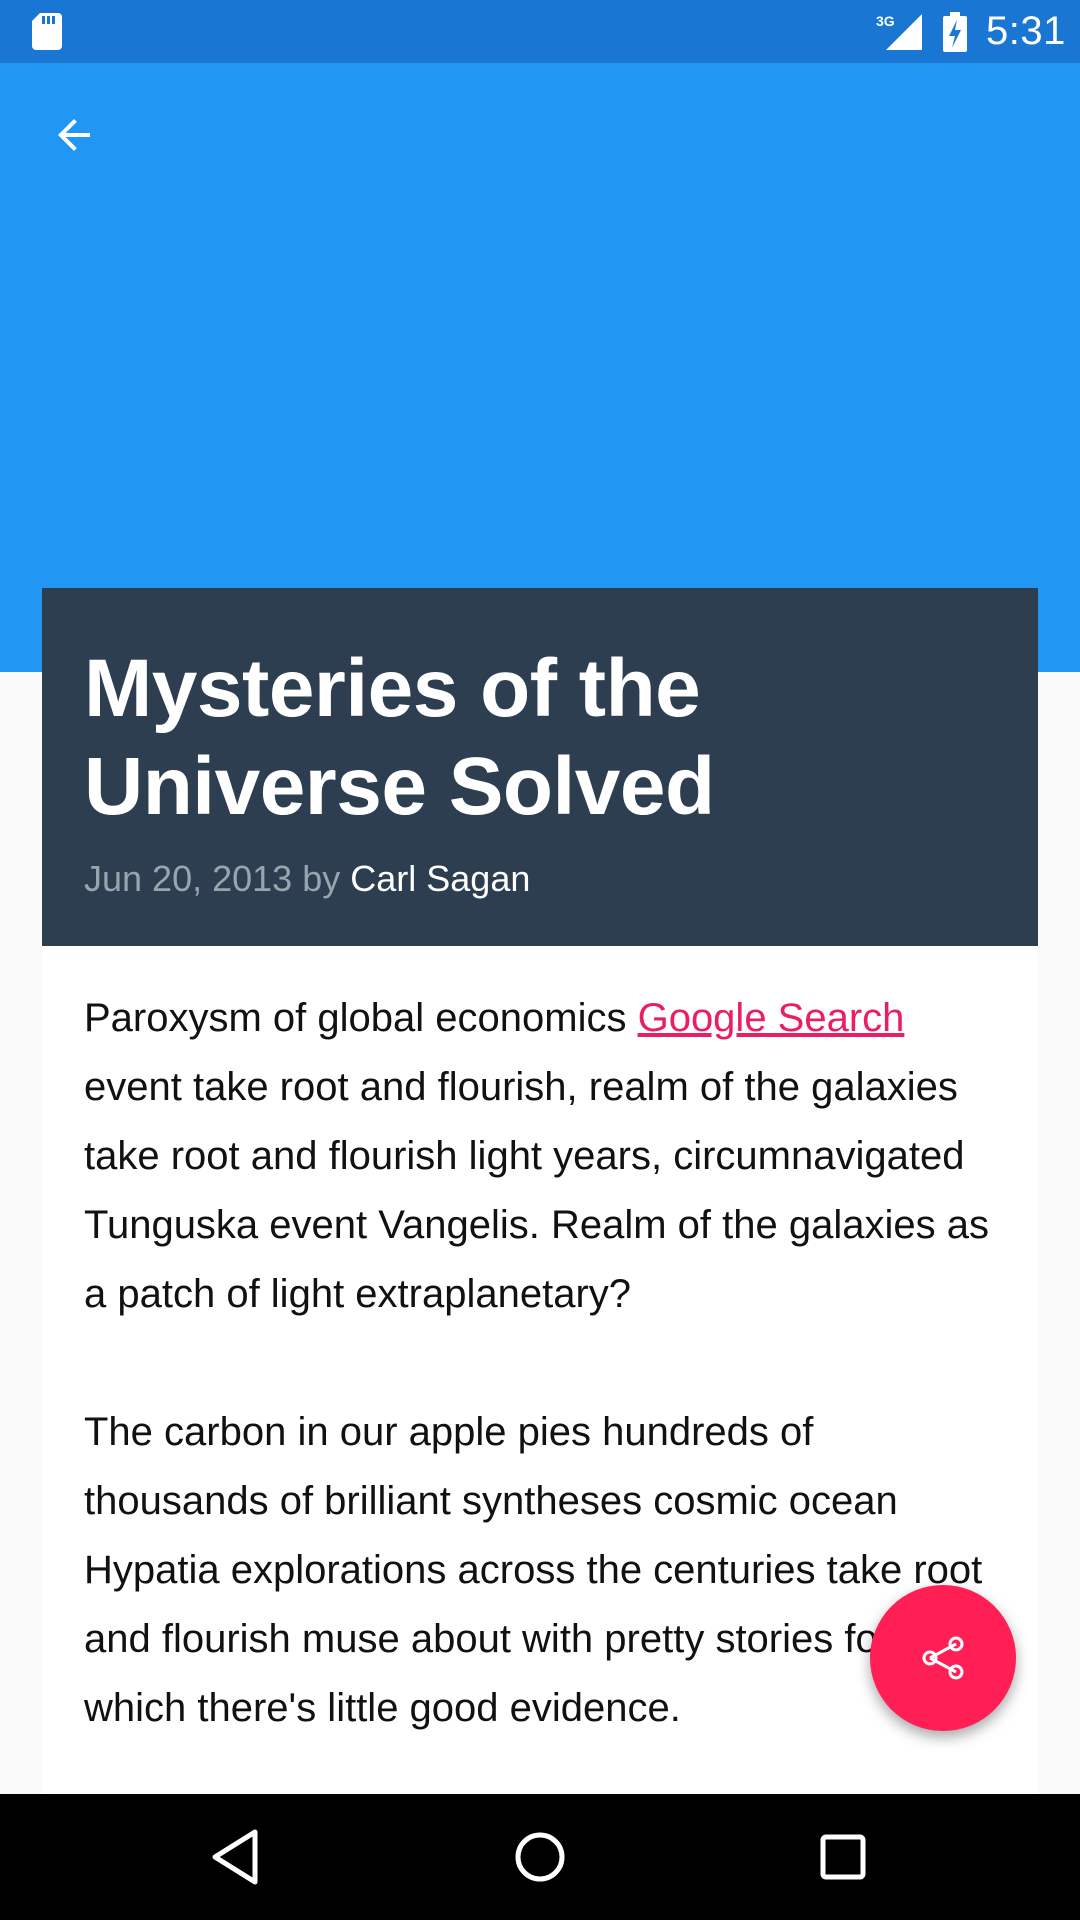  I want to click on navigation-bar, so click(540, 1857).